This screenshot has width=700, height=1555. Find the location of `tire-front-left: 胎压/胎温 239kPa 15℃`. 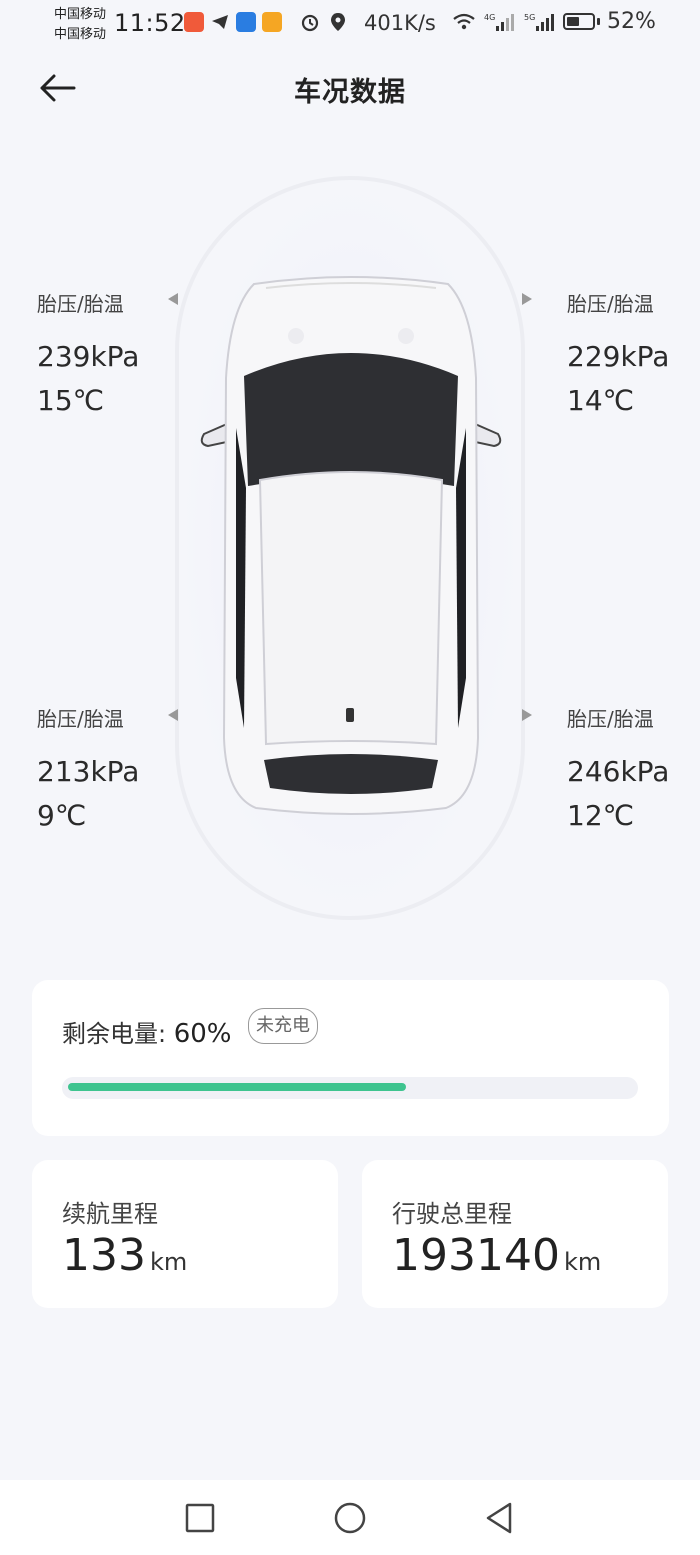

tire-front-left: 胎压/胎温 239kPa 15℃ is located at coordinates (88, 355).